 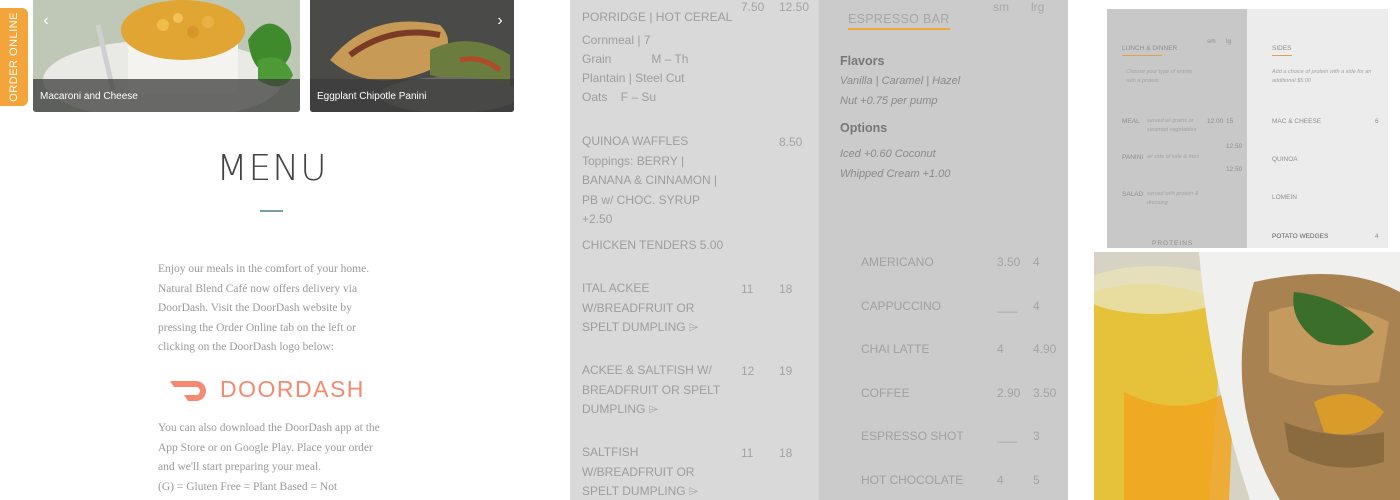 What do you see at coordinates (1133, 157) in the screenshot?
I see `thumb-item: PANINI` at bounding box center [1133, 157].